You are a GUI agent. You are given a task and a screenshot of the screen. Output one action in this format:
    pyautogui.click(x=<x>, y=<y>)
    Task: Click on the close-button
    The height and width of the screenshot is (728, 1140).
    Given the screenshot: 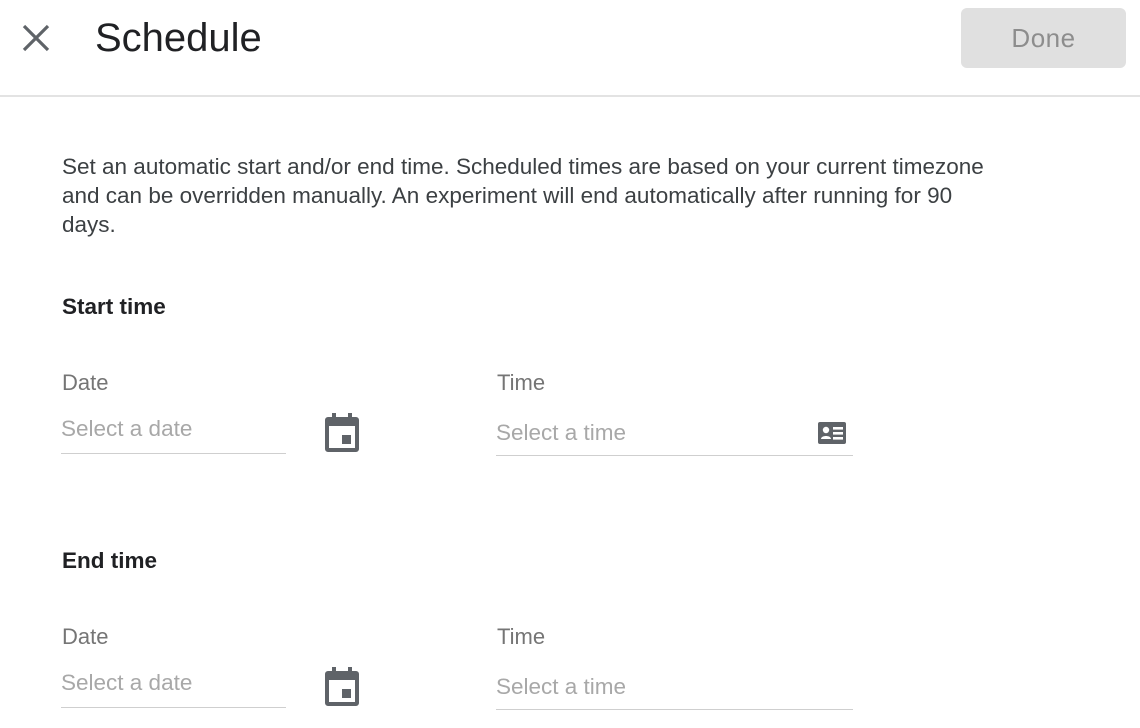 What is the action you would take?
    pyautogui.click(x=36, y=38)
    